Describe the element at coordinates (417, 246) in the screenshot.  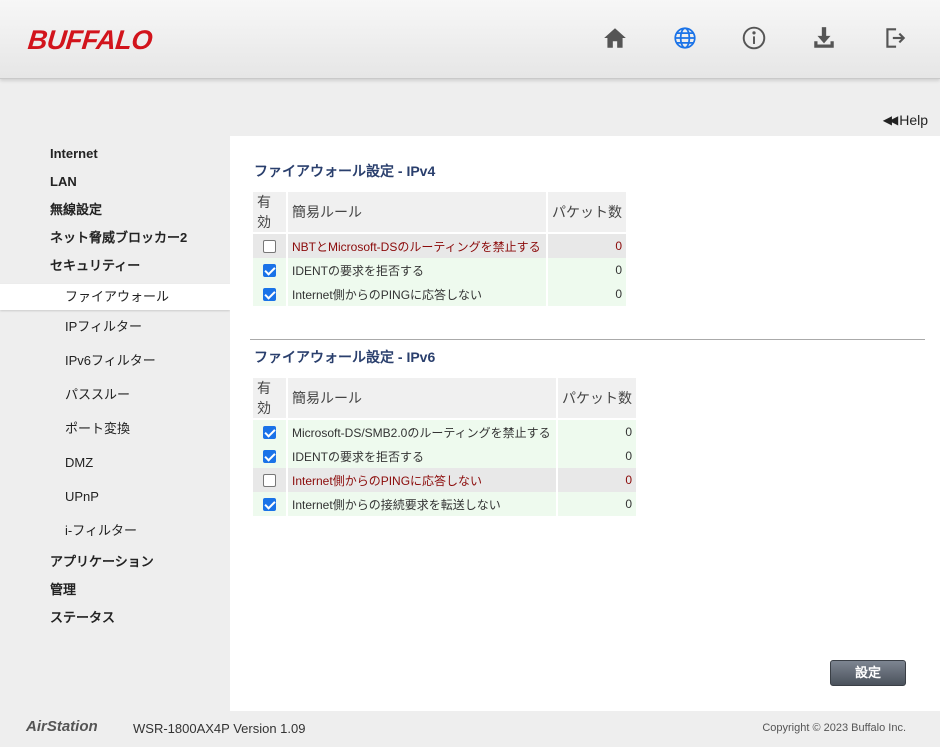
I see `rule-label: NBTとMicrosoft-DSのルーティングを禁止する` at that location.